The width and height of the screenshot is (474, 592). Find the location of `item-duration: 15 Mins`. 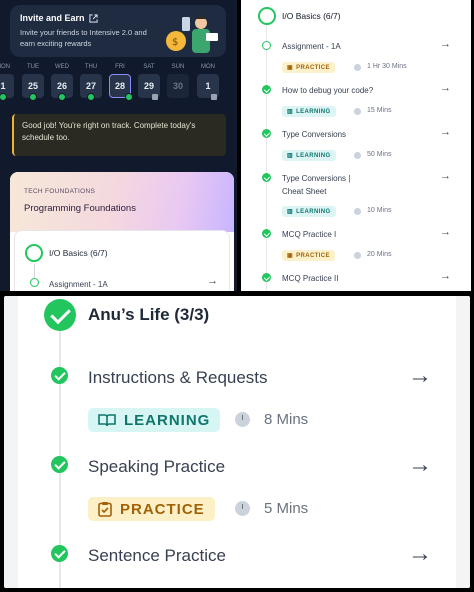

item-duration: 15 Mins is located at coordinates (379, 110).